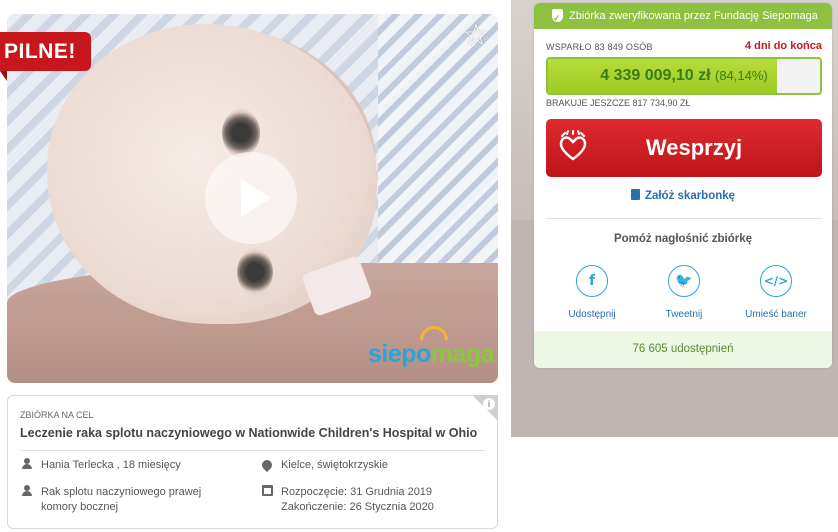 The width and height of the screenshot is (838, 532). I want to click on photo-pillow, so click(438, 144).